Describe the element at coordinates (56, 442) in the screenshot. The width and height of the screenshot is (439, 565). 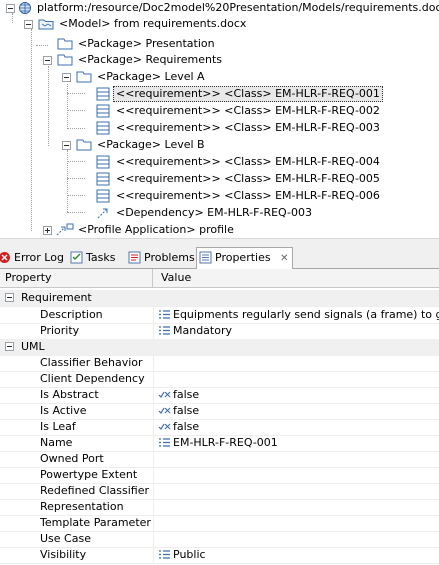
I see `property-key: Name` at that location.